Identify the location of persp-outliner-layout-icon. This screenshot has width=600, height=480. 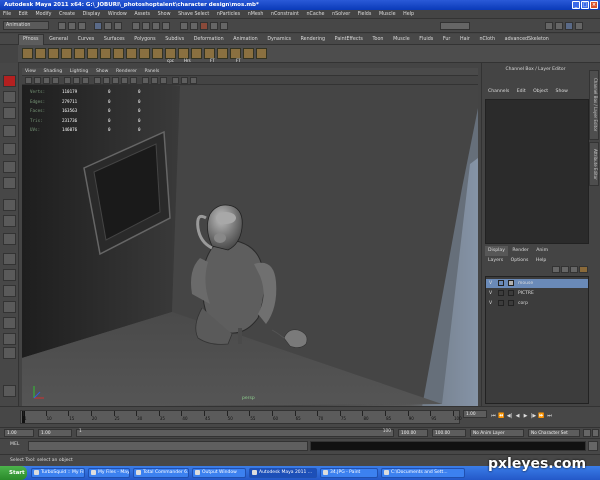
(9, 291).